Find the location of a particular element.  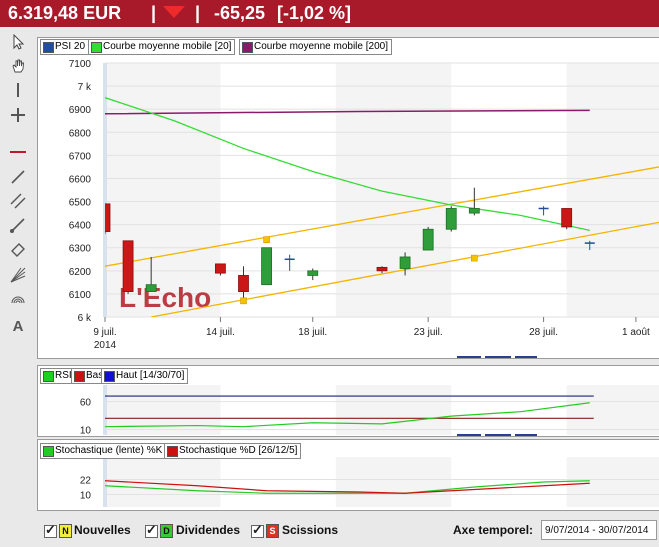

y-tick-label: 7100 is located at coordinates (80, 64).